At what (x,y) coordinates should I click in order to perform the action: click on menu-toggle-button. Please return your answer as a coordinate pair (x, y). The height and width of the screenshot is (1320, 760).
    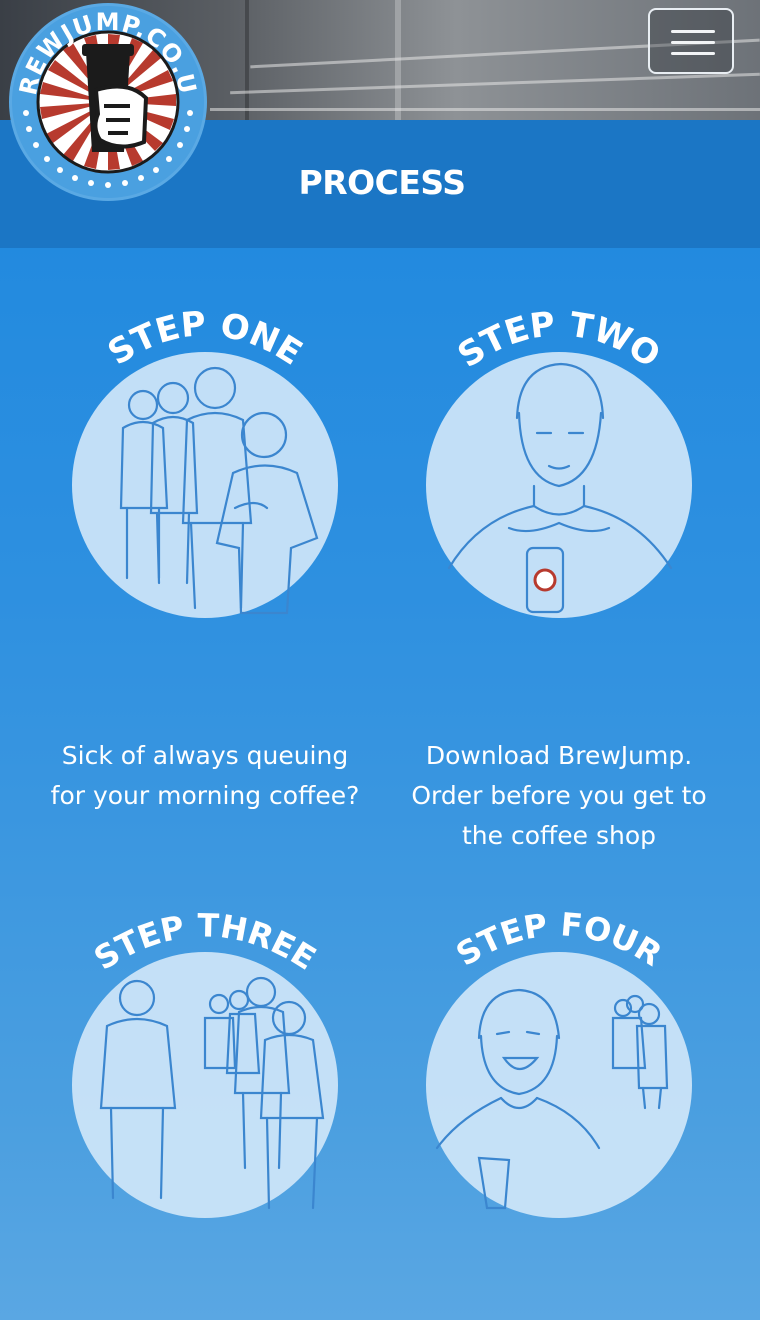
    Looking at the image, I should click on (691, 41).